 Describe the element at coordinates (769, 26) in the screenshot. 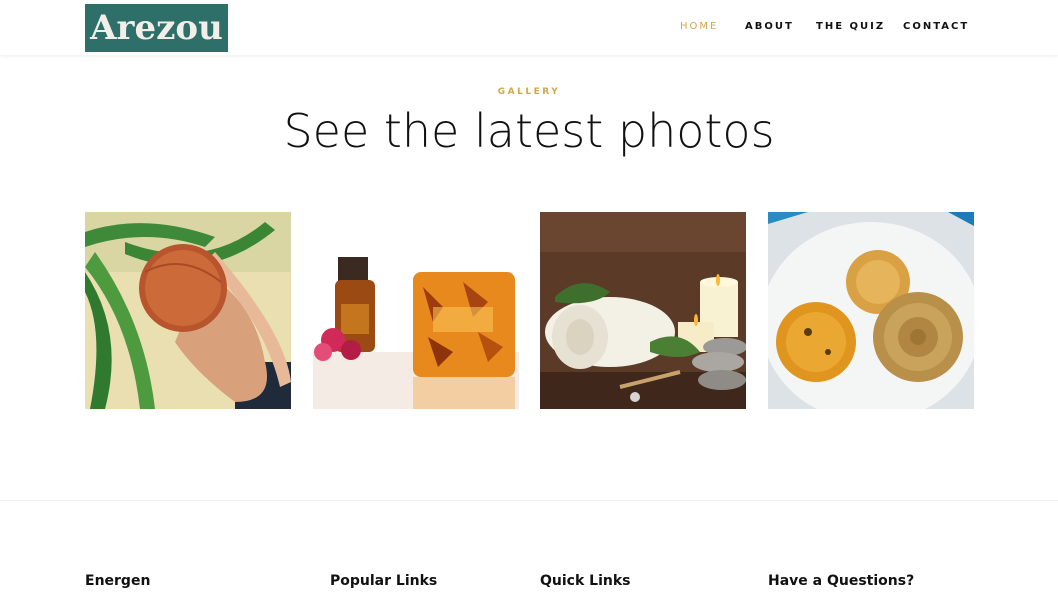

I see `nav-about: ABOUT` at that location.